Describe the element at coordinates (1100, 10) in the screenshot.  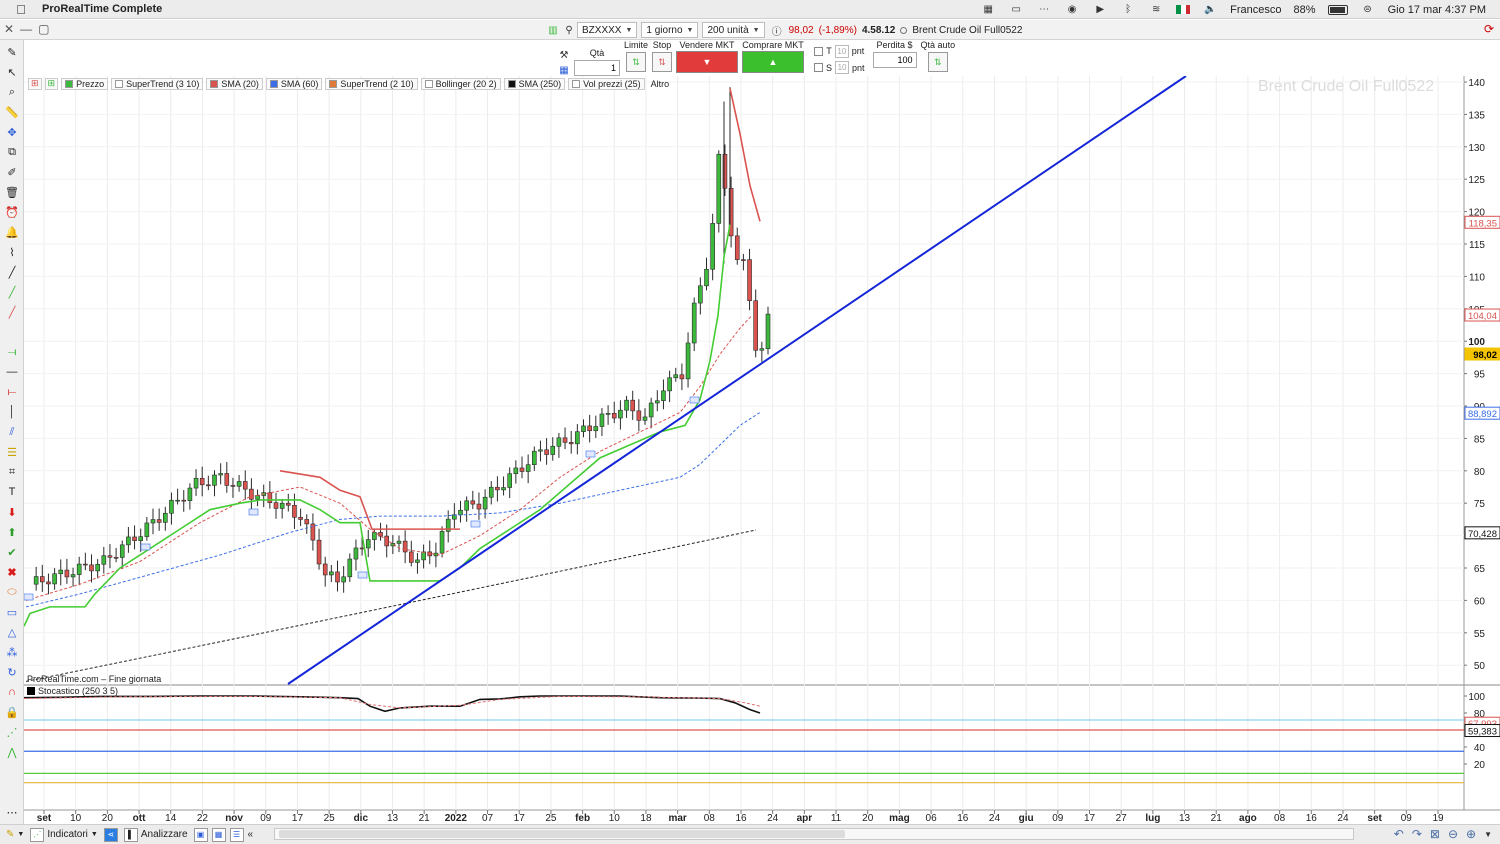
I see `play-icon: ▶` at that location.